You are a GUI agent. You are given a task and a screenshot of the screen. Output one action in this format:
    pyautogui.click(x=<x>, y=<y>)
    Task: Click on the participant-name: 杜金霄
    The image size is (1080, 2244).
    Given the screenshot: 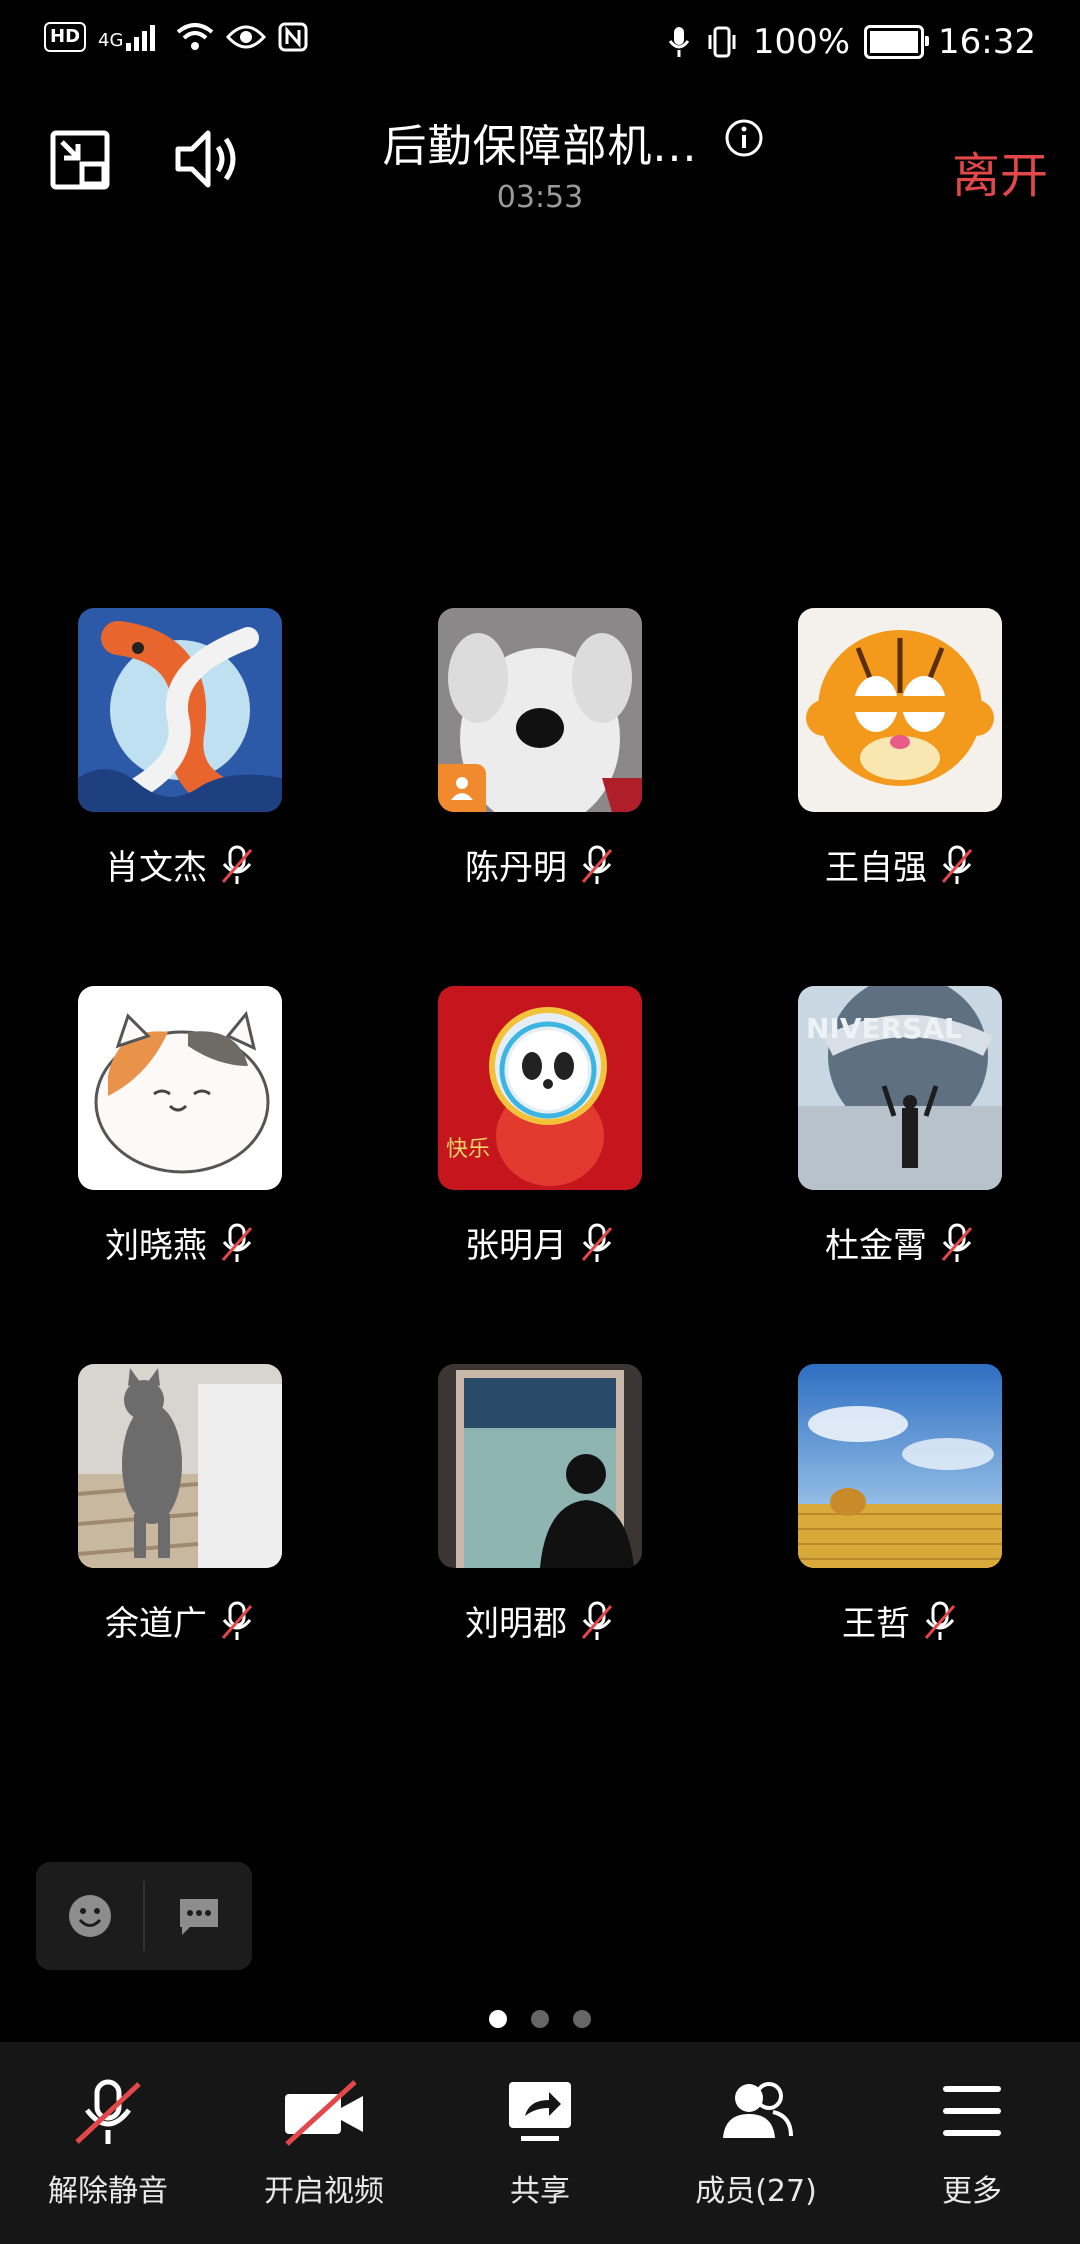 What is the action you would take?
    pyautogui.click(x=876, y=1246)
    